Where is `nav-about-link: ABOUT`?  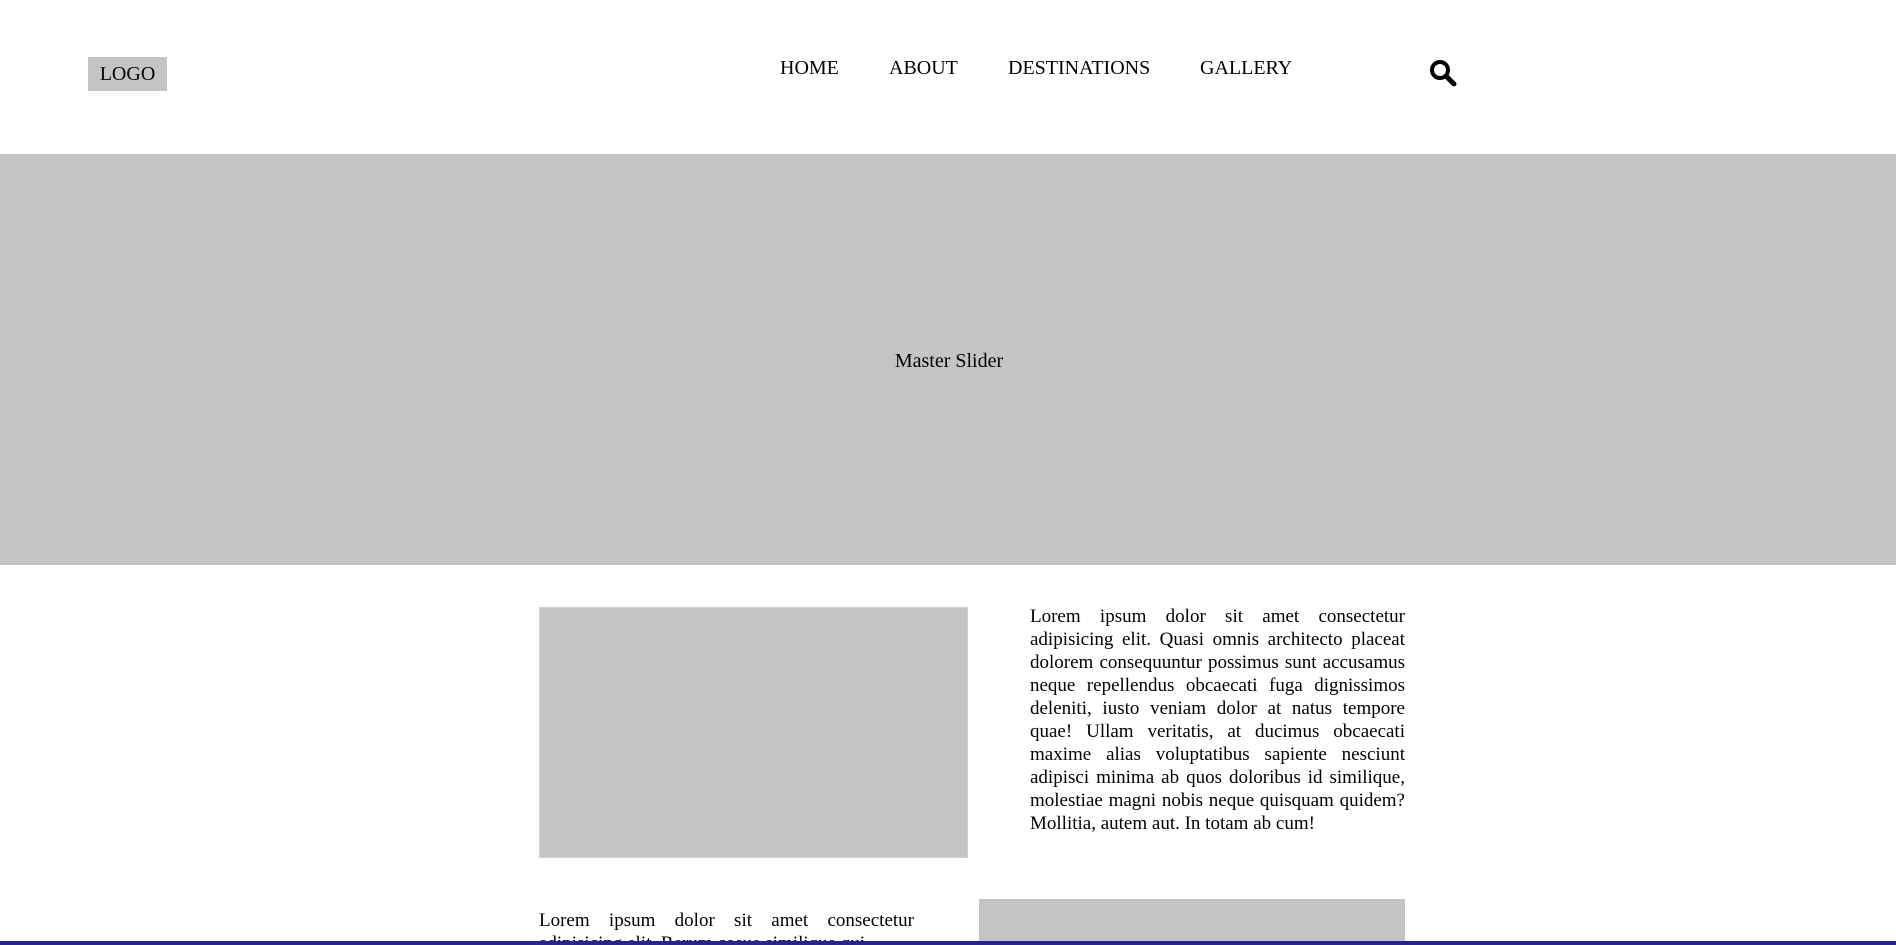 nav-about-link: ABOUT is located at coordinates (923, 68).